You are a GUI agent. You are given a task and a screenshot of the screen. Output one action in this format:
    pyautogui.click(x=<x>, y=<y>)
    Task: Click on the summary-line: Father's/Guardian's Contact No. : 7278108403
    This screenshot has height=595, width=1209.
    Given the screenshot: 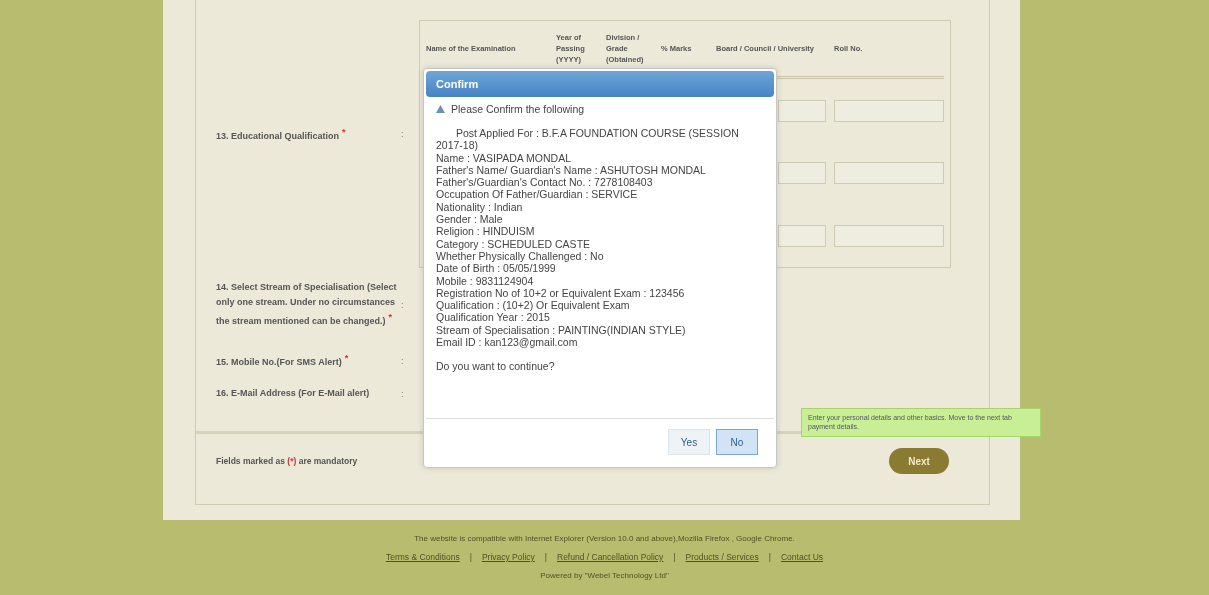 What is the action you would take?
    pyautogui.click(x=545, y=182)
    